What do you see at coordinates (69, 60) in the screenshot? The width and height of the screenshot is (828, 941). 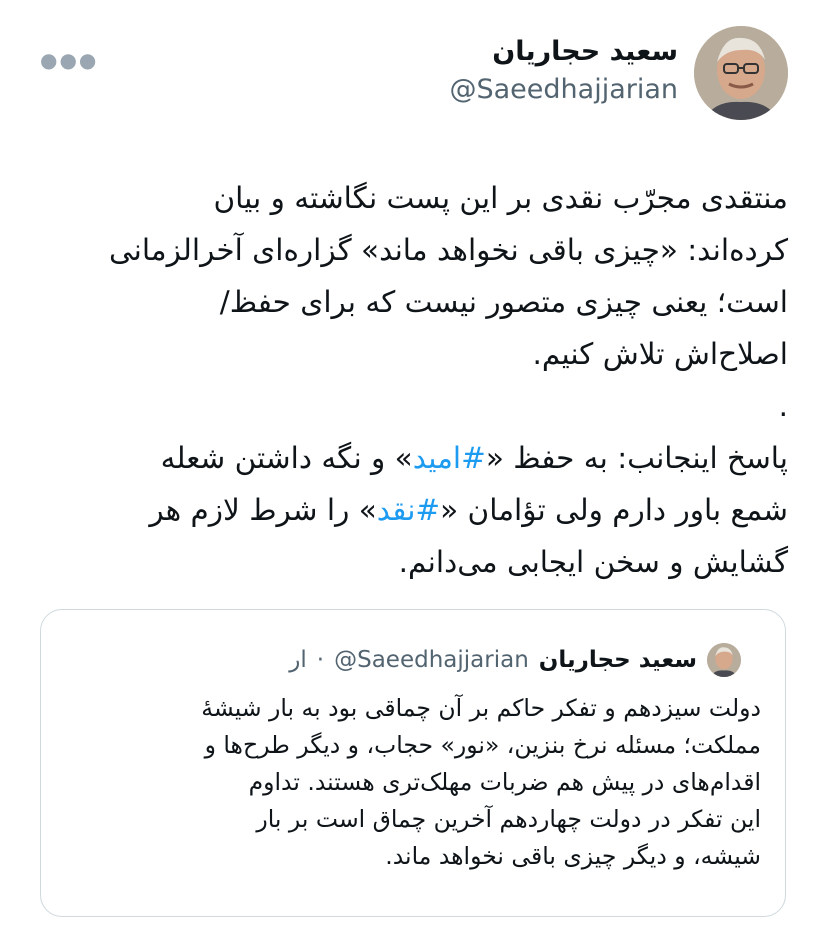 I see `more-horizontal-icon: ●●●` at bounding box center [69, 60].